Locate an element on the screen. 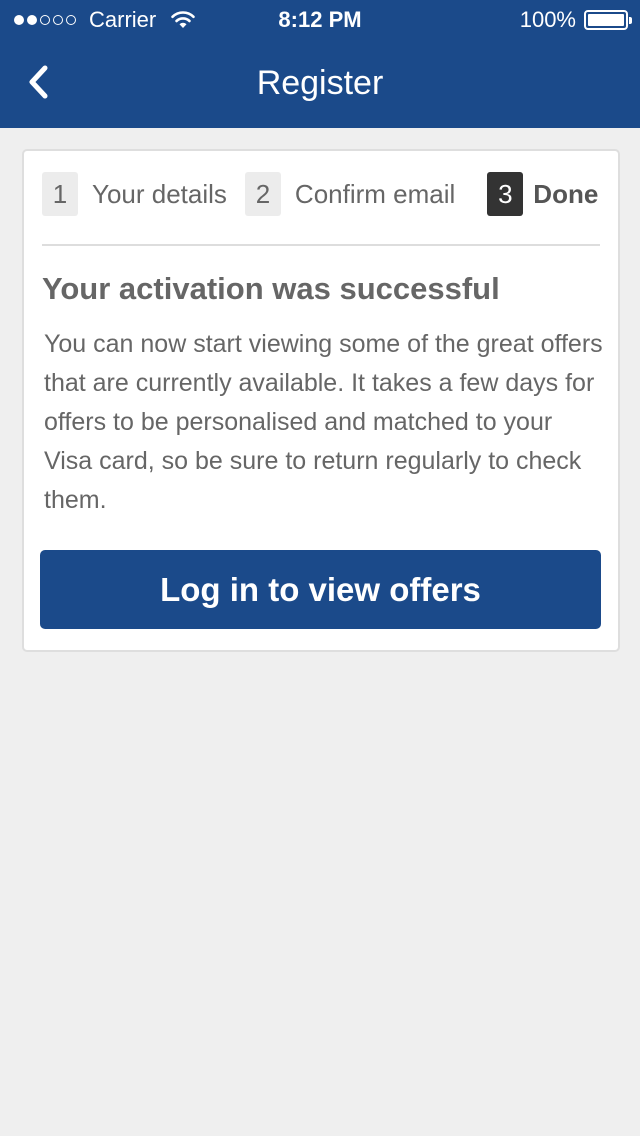  battery-icon is located at coordinates (608, 20).